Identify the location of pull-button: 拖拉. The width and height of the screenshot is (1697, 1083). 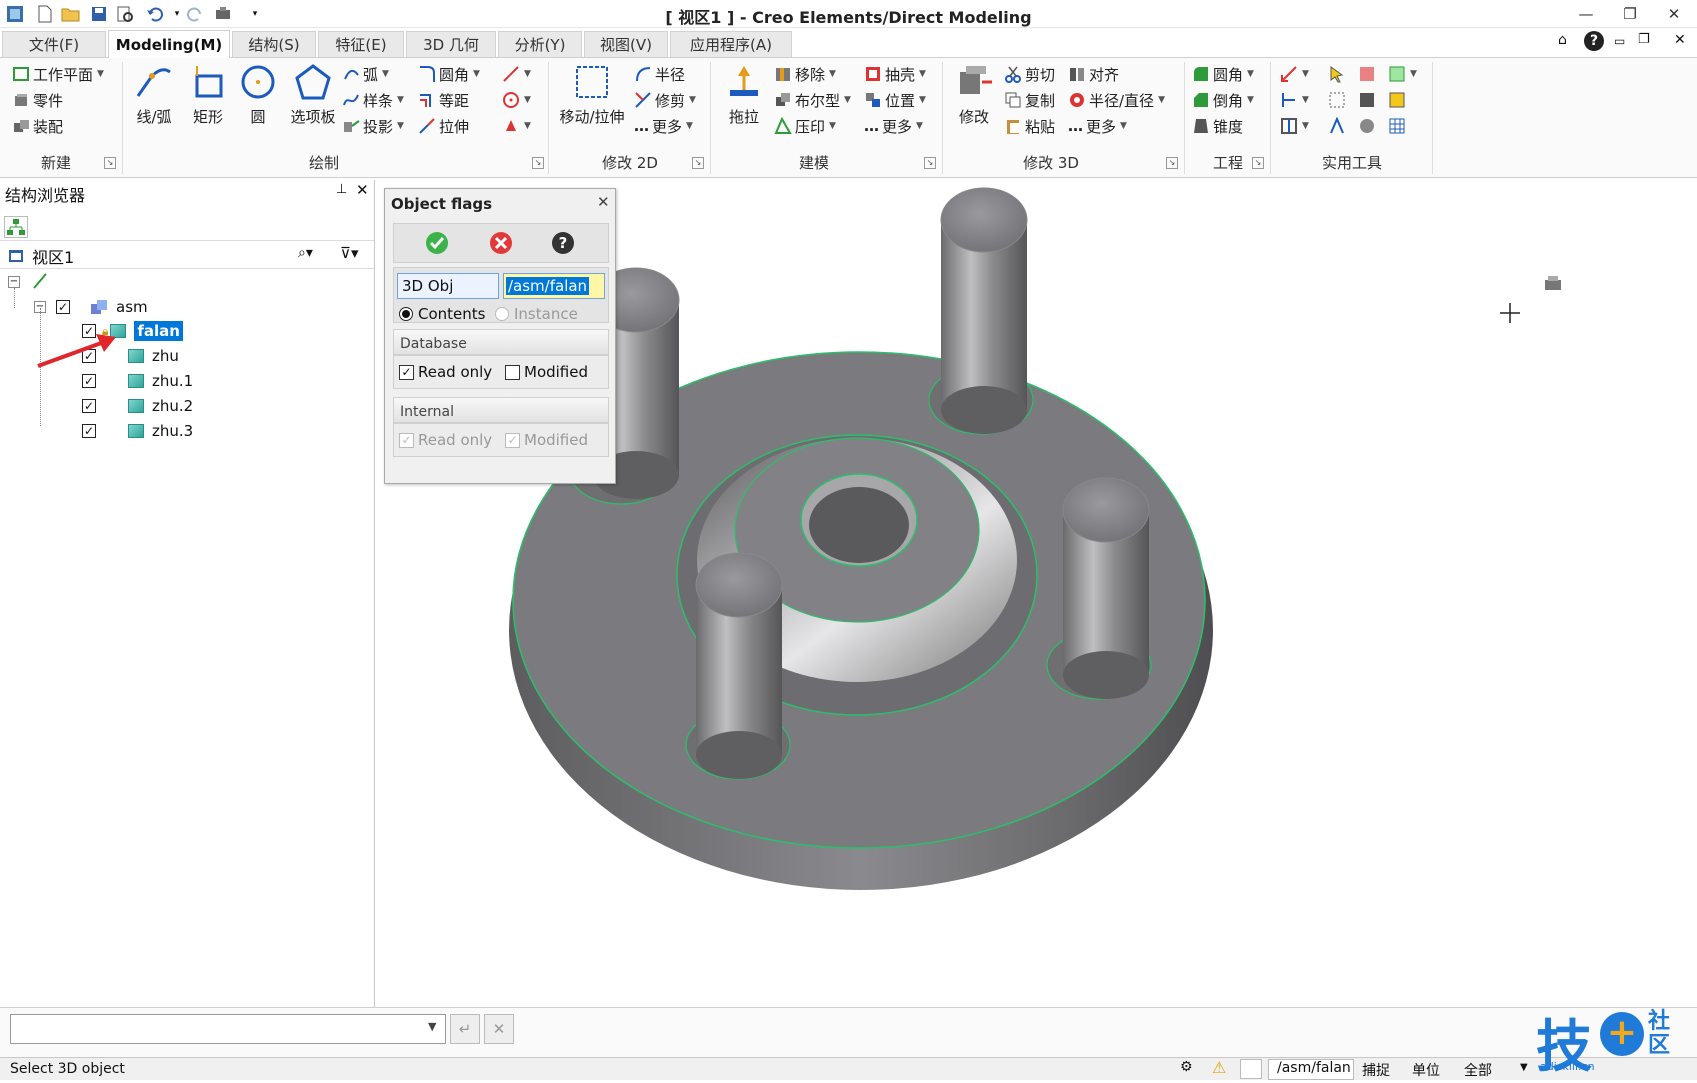
(744, 94).